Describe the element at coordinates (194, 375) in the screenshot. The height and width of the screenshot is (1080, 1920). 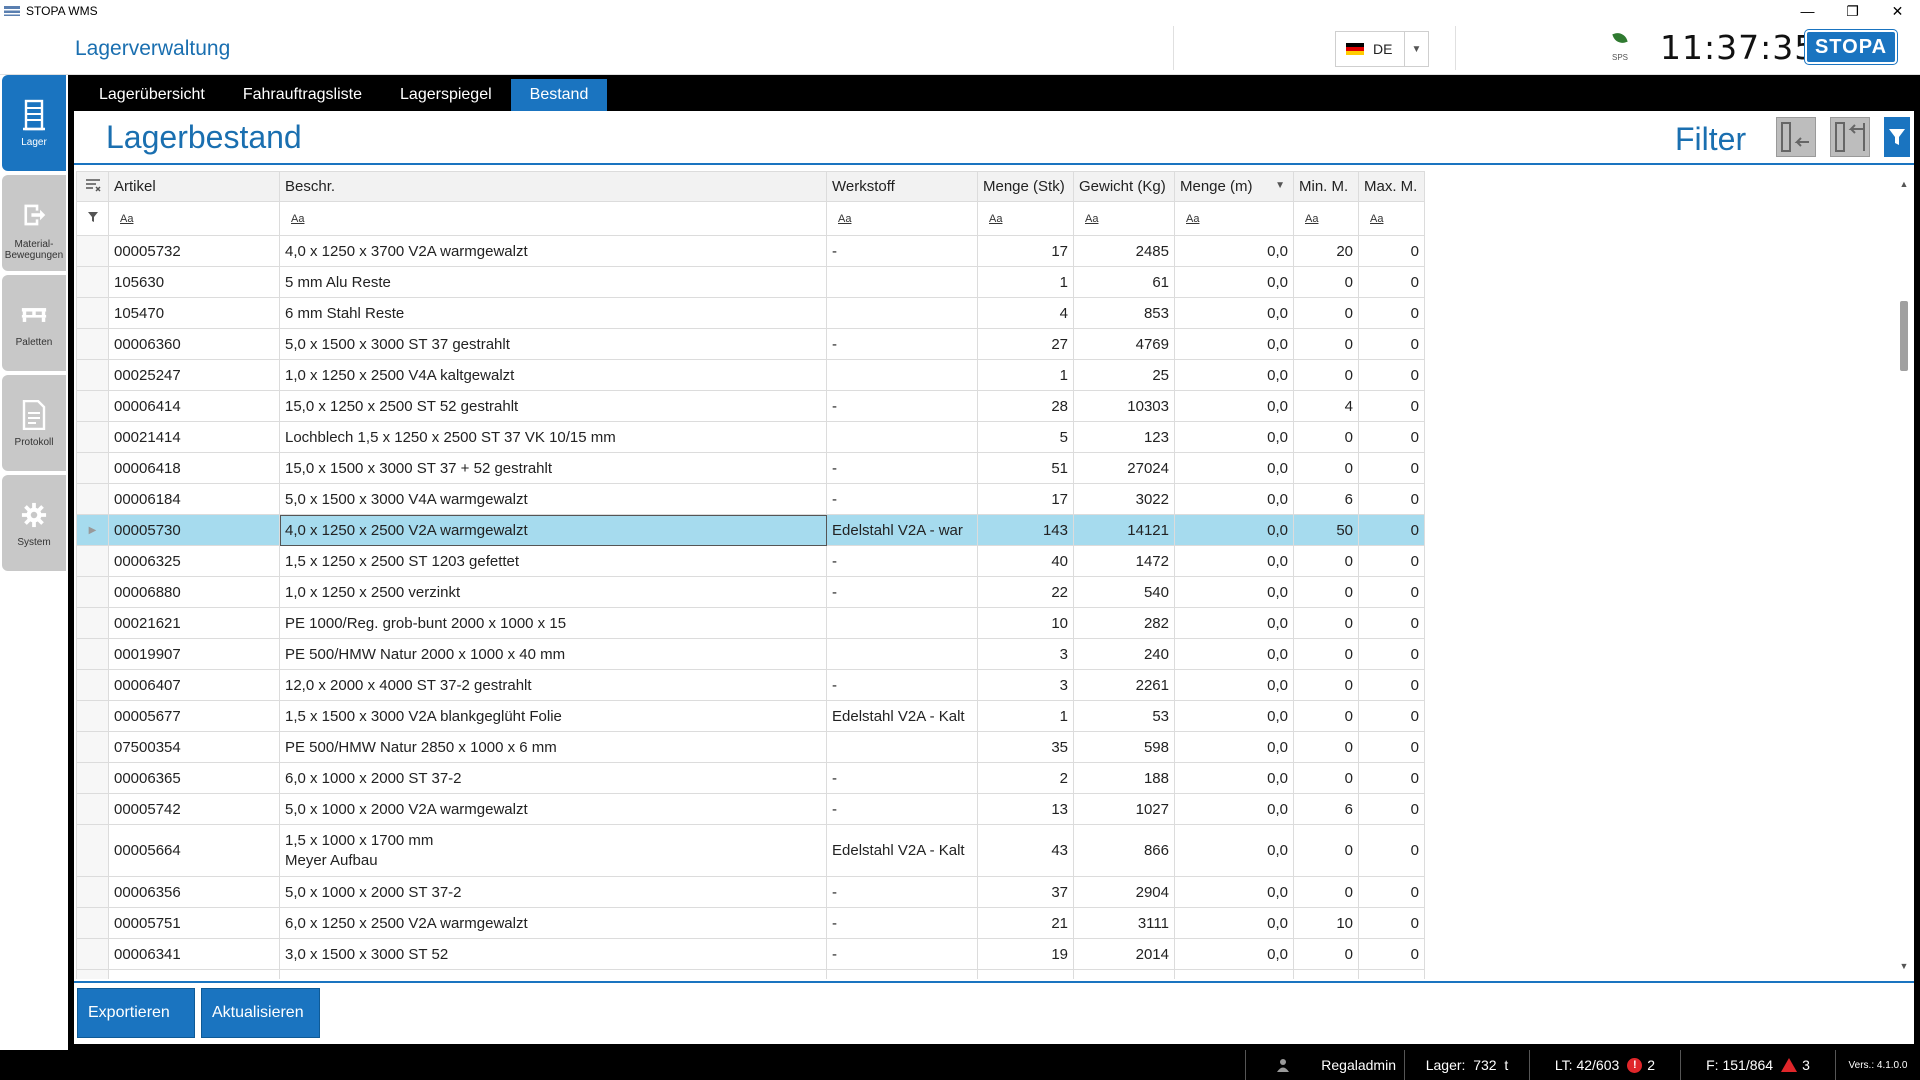
I see `cell-artikel: 00025247` at that location.